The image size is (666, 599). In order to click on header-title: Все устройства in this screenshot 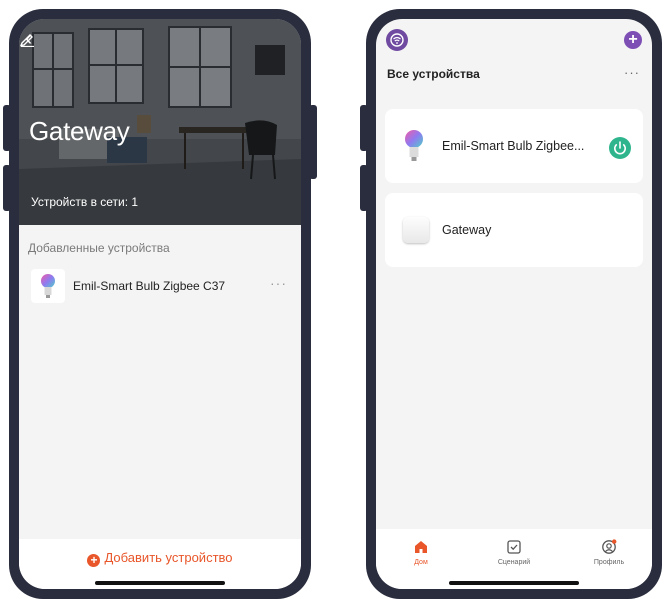, I will do `click(433, 74)`.